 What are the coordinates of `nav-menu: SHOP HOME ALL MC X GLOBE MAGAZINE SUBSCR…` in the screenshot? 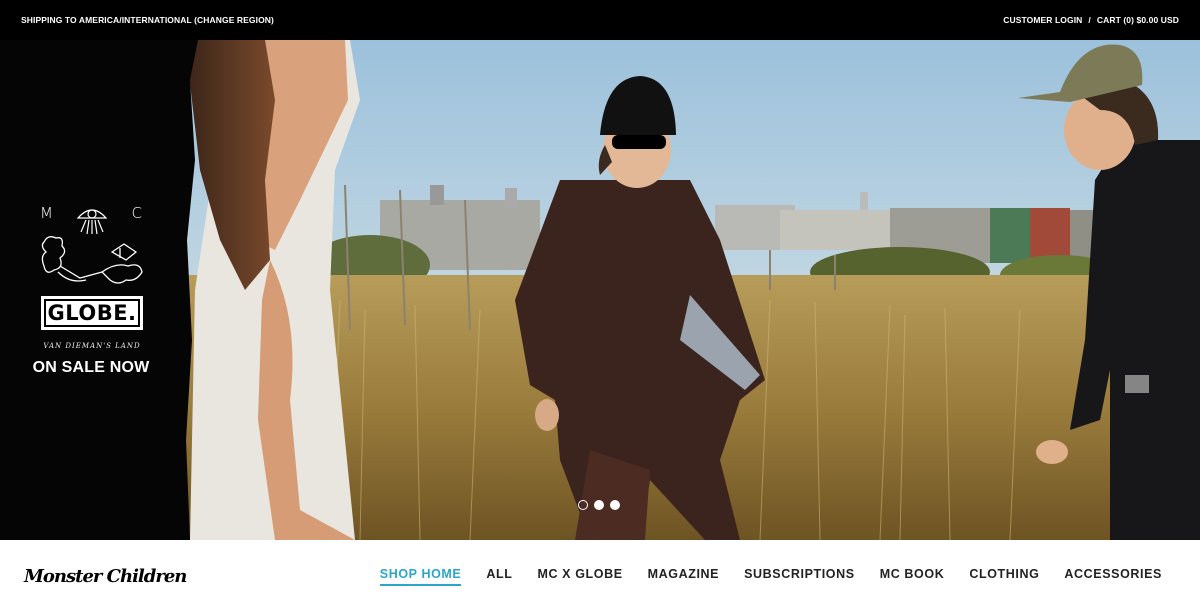 It's located at (770, 576).